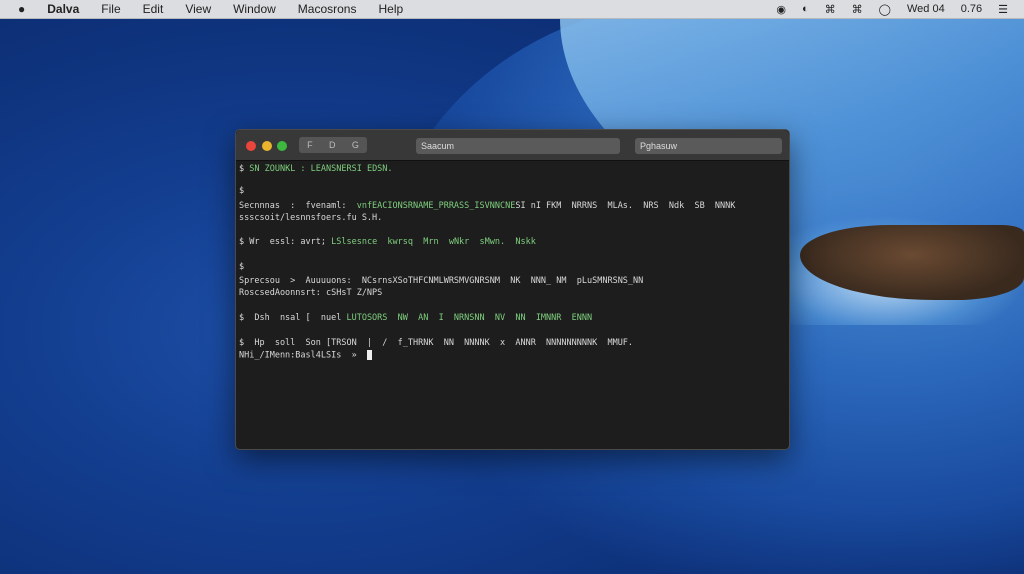 This screenshot has height=574, width=1024. Describe the element at coordinates (298, 206) in the screenshot. I see `terminal-text: Secnnnas : fvenaml:` at that location.